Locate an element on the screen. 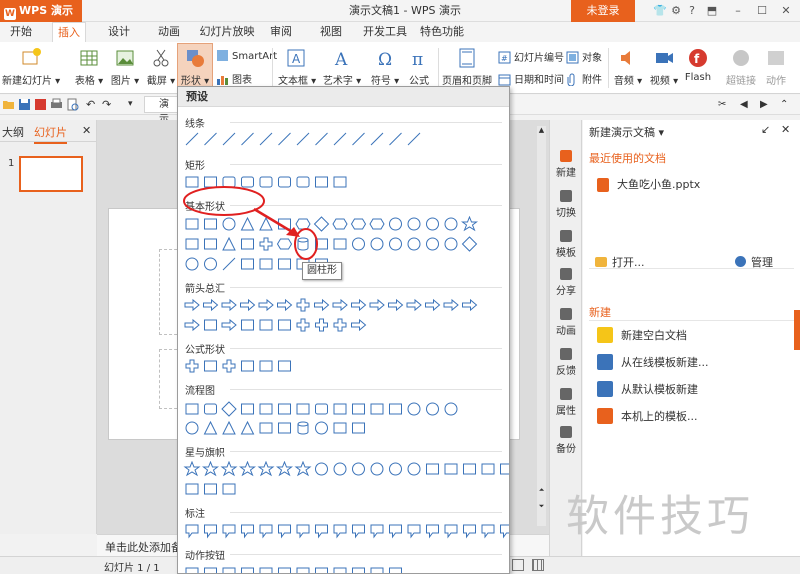 The height and width of the screenshot is (574, 800). dock-icon: ↙ is located at coordinates (765, 129).